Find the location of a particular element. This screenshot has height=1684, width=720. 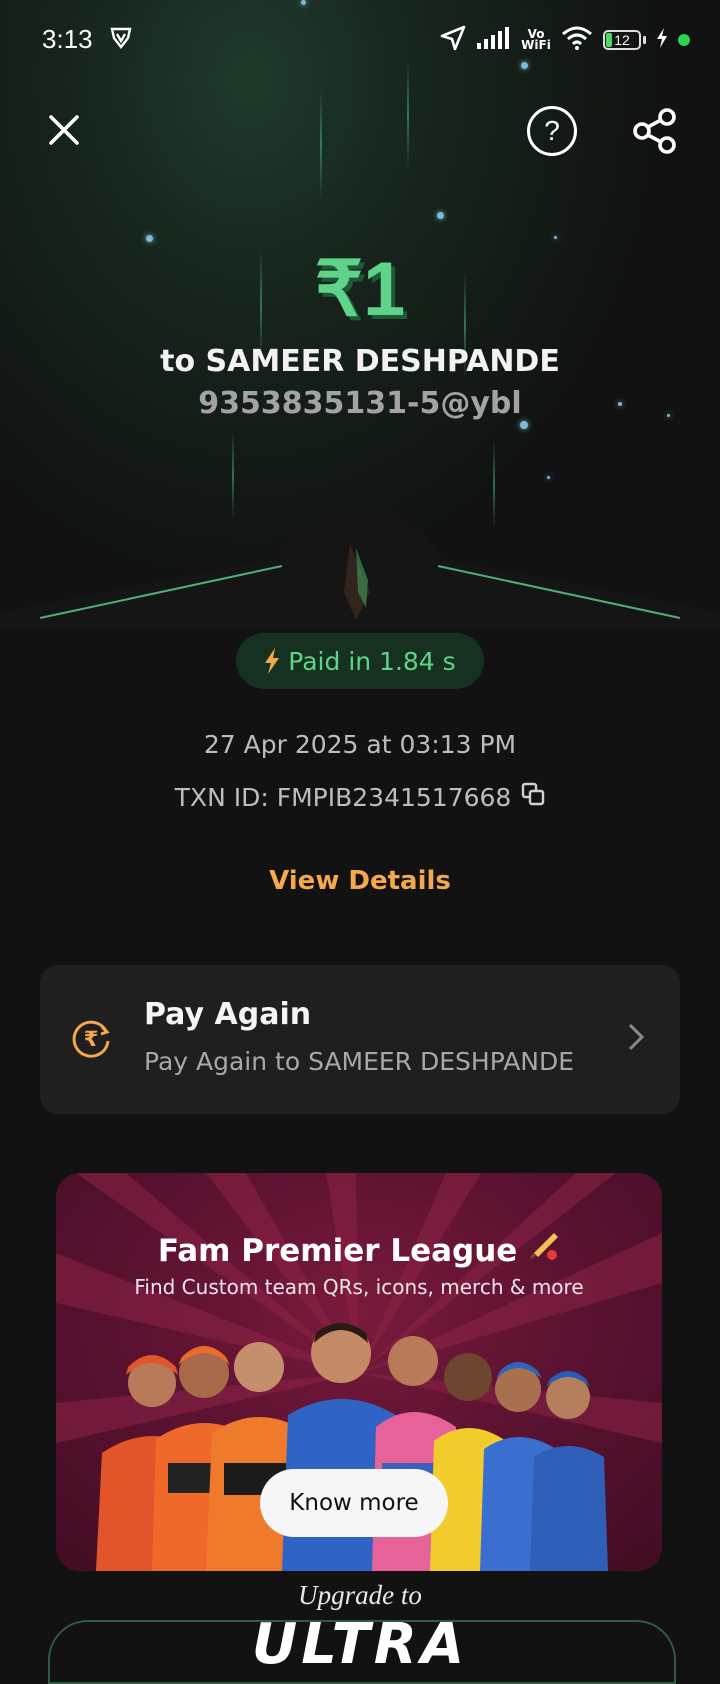

battery-tip is located at coordinates (644, 40).